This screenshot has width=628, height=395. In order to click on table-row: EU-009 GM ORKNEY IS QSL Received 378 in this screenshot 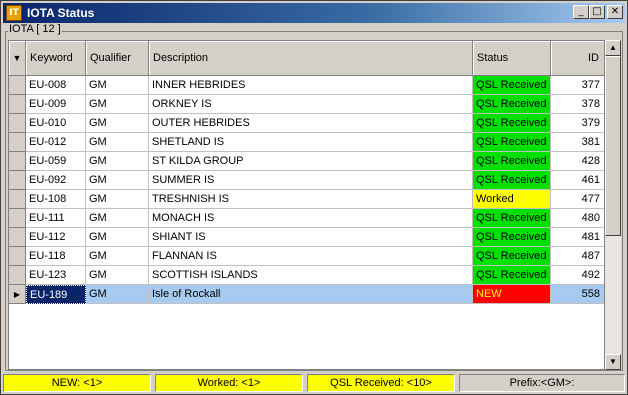, I will do `click(306, 104)`.